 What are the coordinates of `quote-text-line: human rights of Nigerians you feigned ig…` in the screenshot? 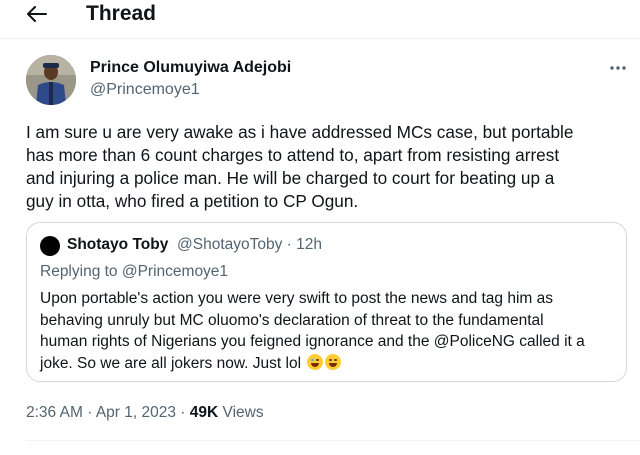 It's located at (312, 341).